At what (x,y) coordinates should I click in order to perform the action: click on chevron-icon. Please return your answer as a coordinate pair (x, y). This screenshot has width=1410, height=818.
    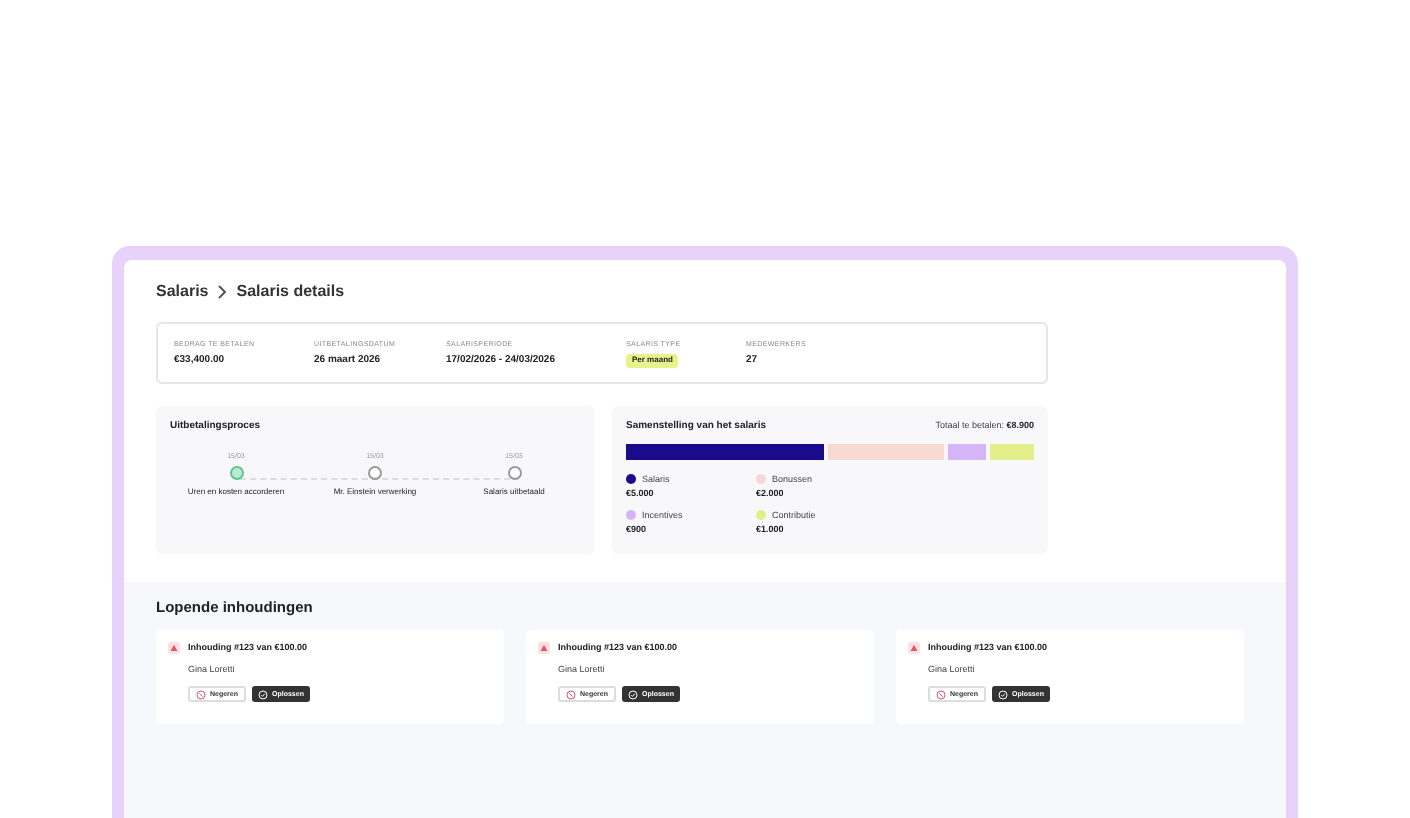
    Looking at the image, I should click on (222, 292).